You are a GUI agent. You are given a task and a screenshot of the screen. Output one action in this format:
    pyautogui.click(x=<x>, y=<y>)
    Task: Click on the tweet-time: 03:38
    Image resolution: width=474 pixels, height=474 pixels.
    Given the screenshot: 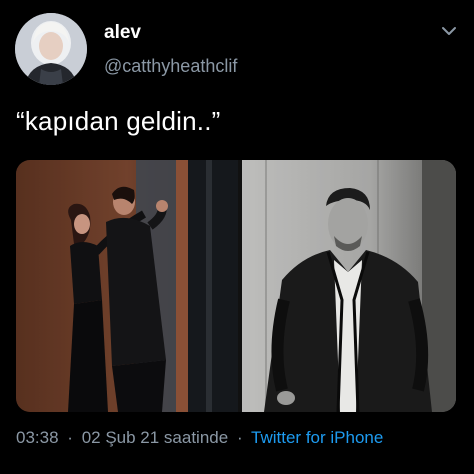 What is the action you would take?
    pyautogui.click(x=37, y=437)
    